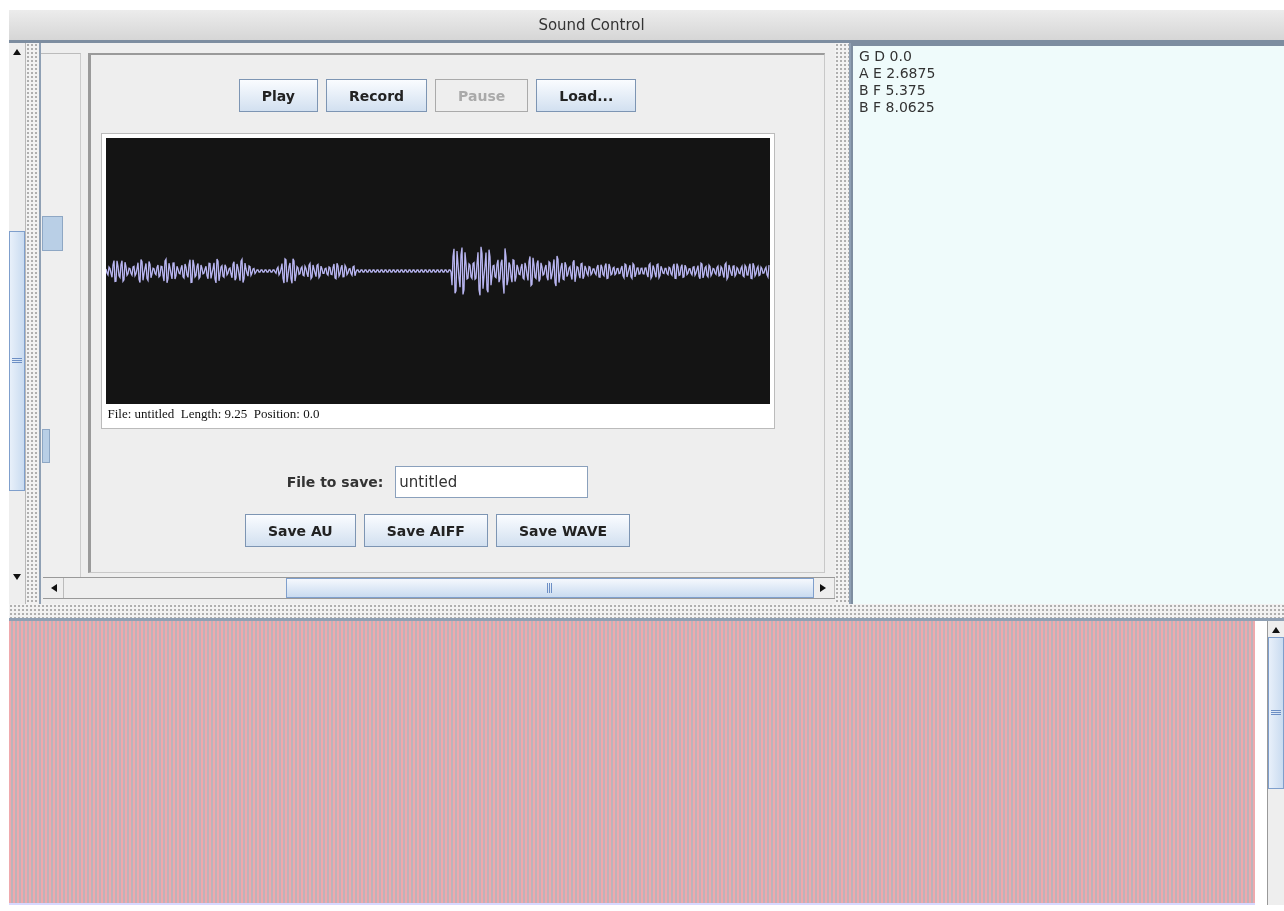  Describe the element at coordinates (898, 73) in the screenshot. I see `note-line: A E 2.6875` at that location.